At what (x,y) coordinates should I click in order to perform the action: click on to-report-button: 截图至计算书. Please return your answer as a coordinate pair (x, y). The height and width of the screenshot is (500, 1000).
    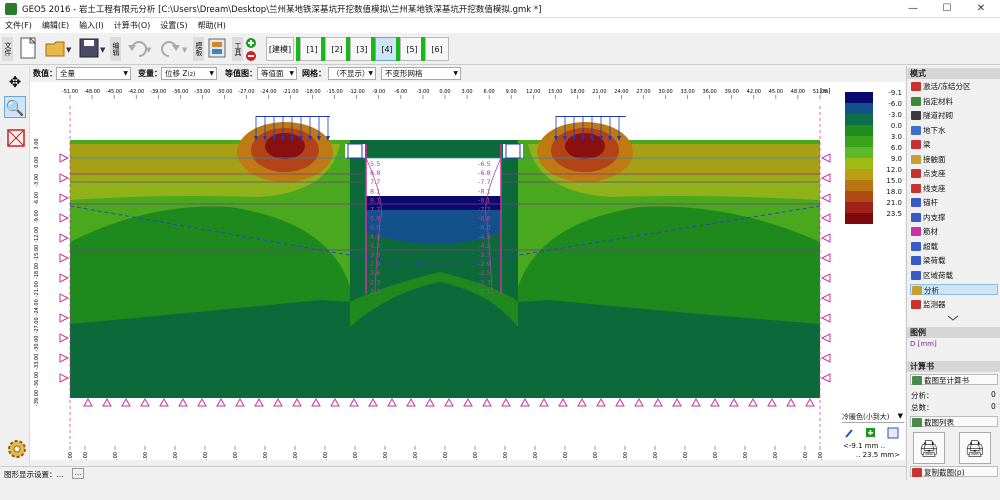
    Looking at the image, I should click on (954, 379).